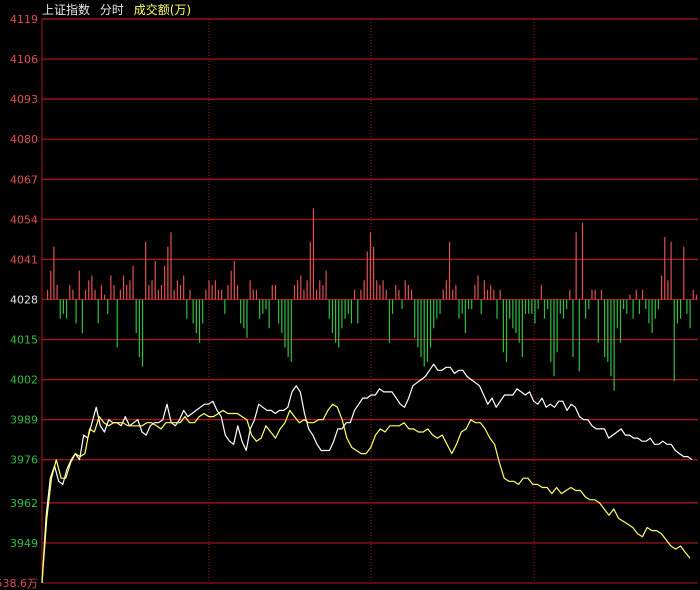  What do you see at coordinates (66, 10) in the screenshot?
I see `index-name: 上证指数` at bounding box center [66, 10].